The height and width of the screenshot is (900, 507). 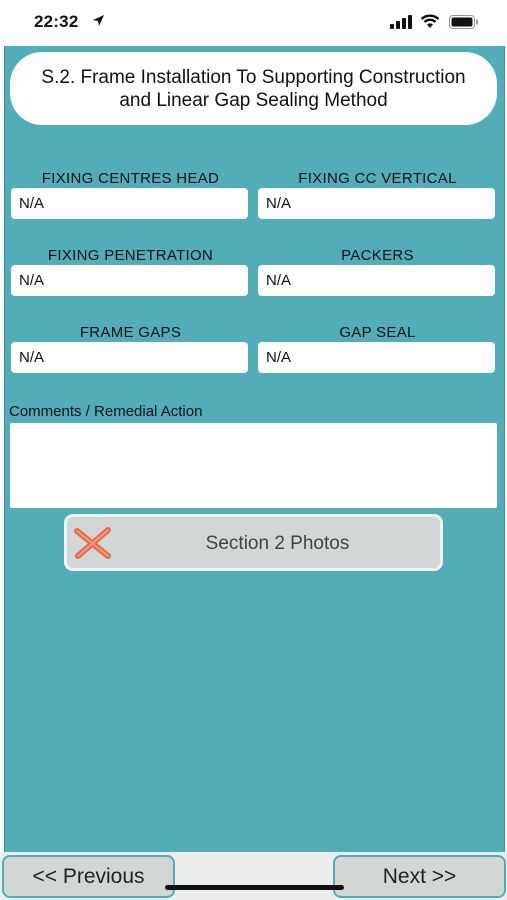 I want to click on field-label-fixing-penetration: FIXING PENETRATION, so click(x=130, y=255).